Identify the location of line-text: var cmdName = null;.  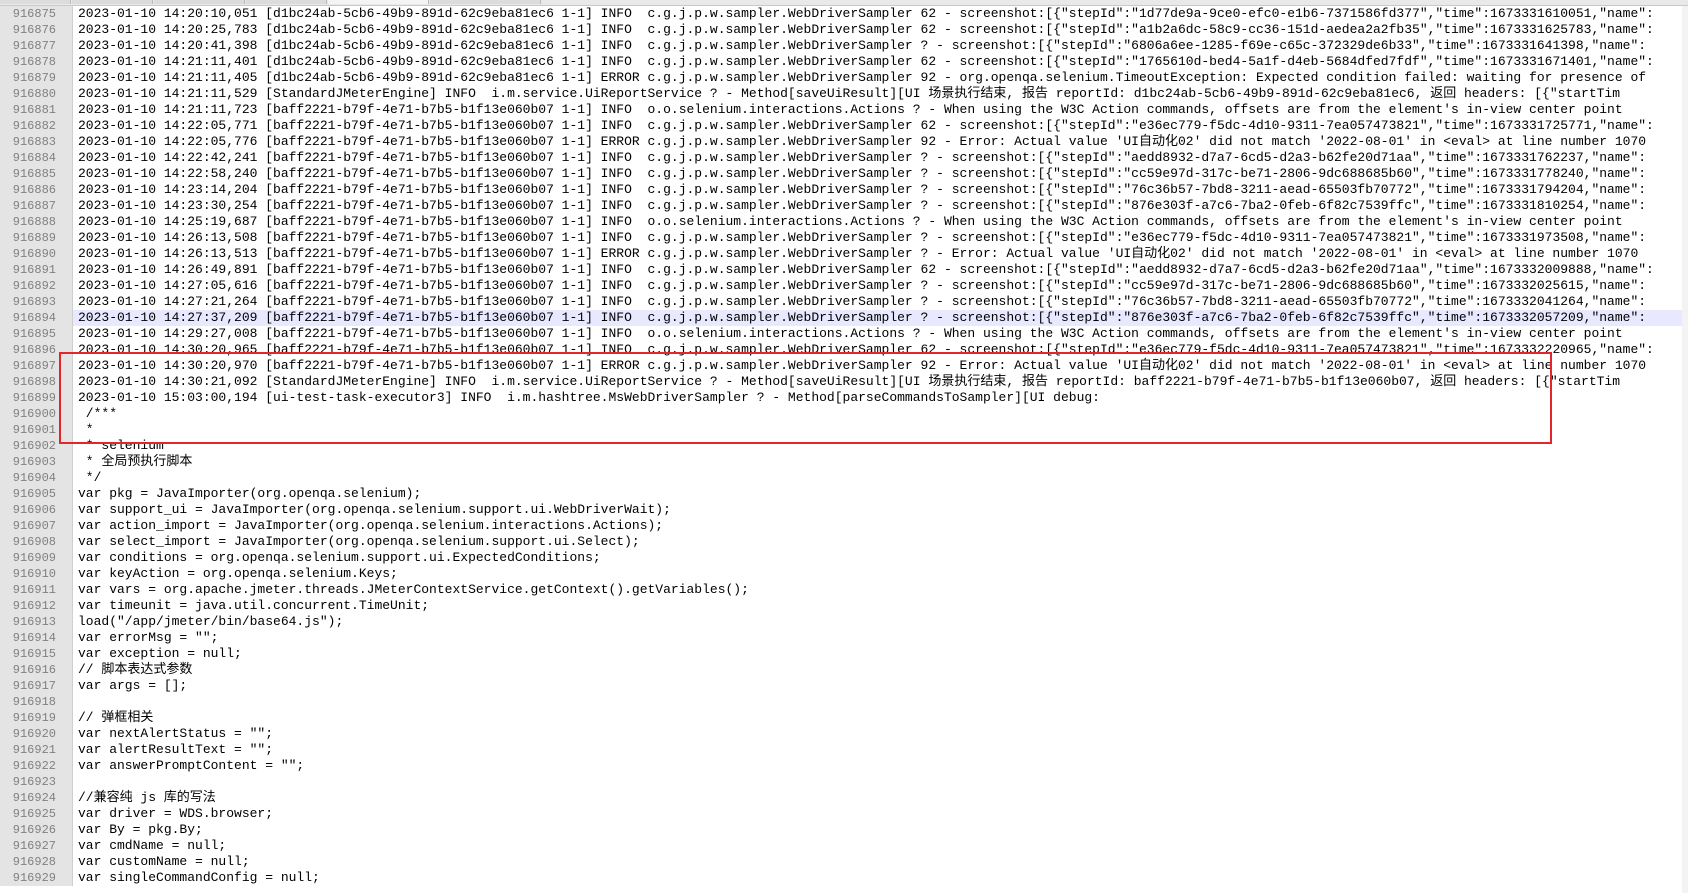
(152, 845).